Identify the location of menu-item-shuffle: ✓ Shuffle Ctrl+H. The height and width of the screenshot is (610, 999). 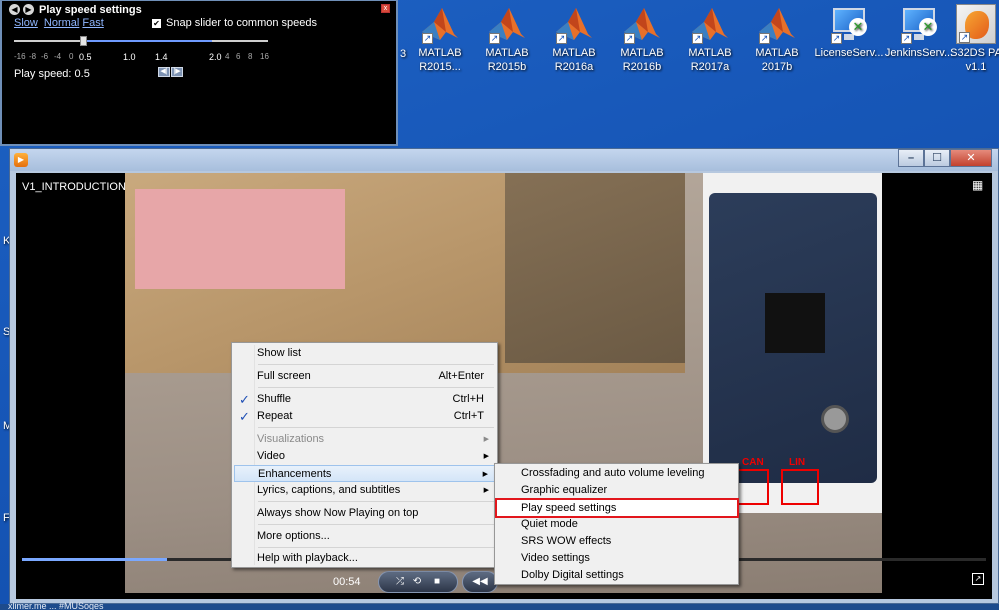
(364, 399).